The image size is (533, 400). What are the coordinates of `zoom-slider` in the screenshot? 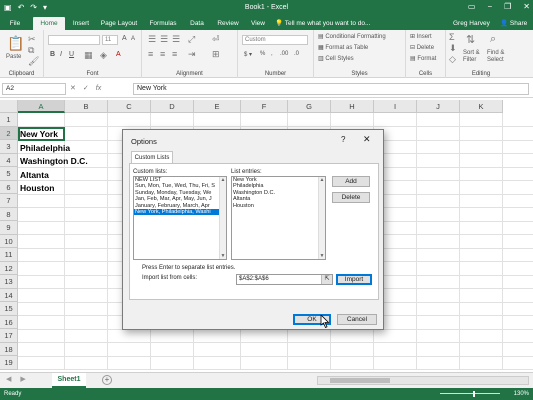 It's located at (470, 393).